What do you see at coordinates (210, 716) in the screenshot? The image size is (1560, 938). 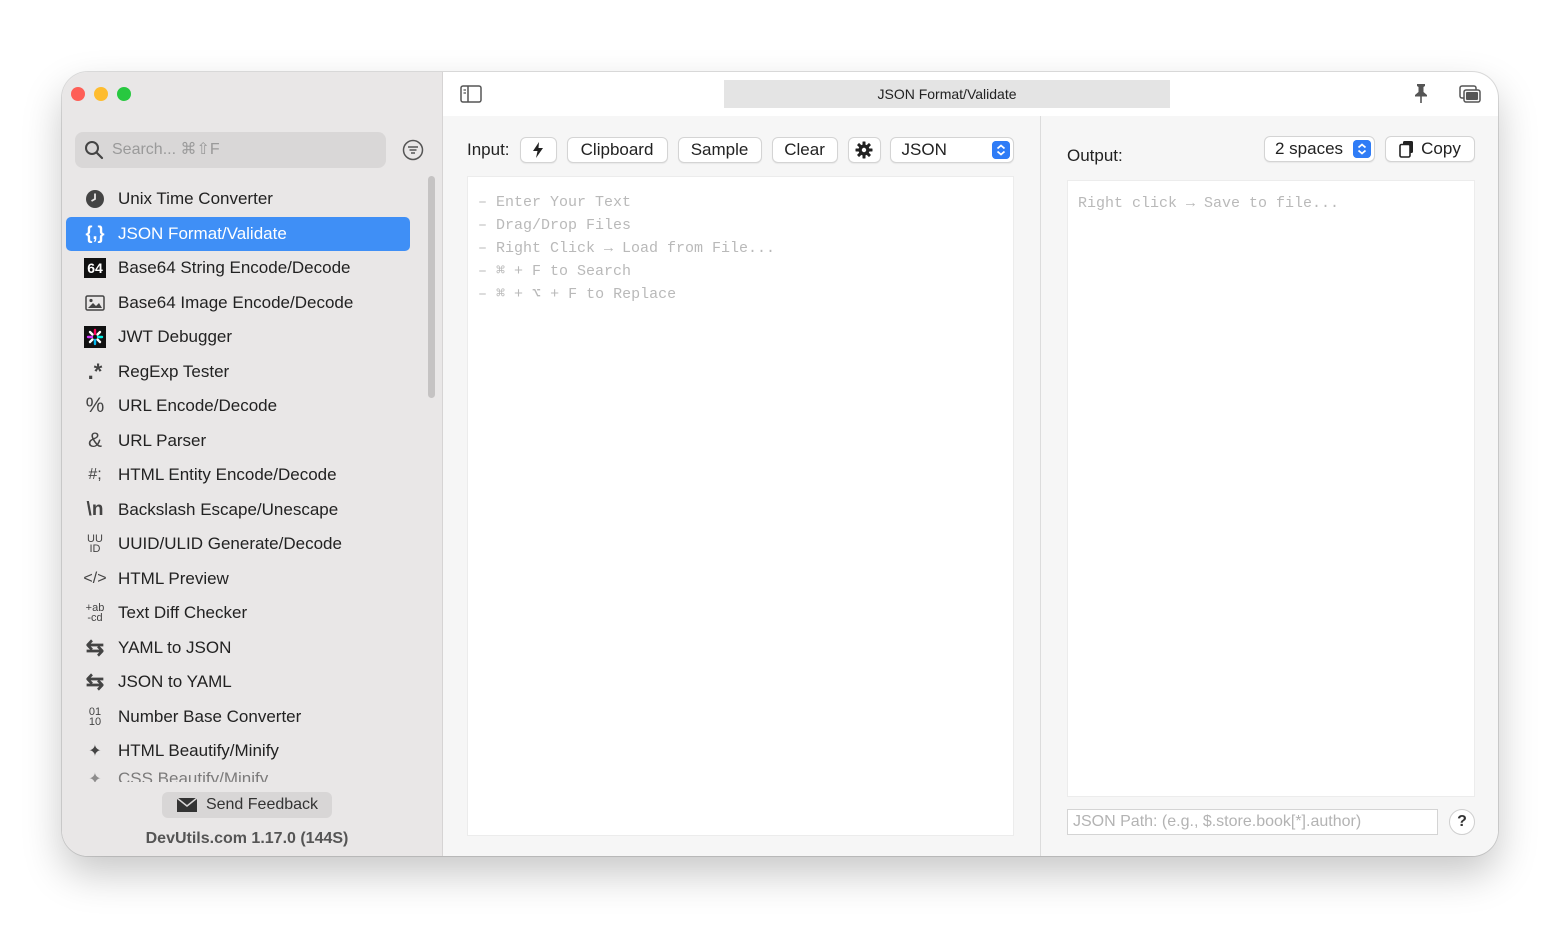 I see `sidebar-item-label: Number Base Converter` at bounding box center [210, 716].